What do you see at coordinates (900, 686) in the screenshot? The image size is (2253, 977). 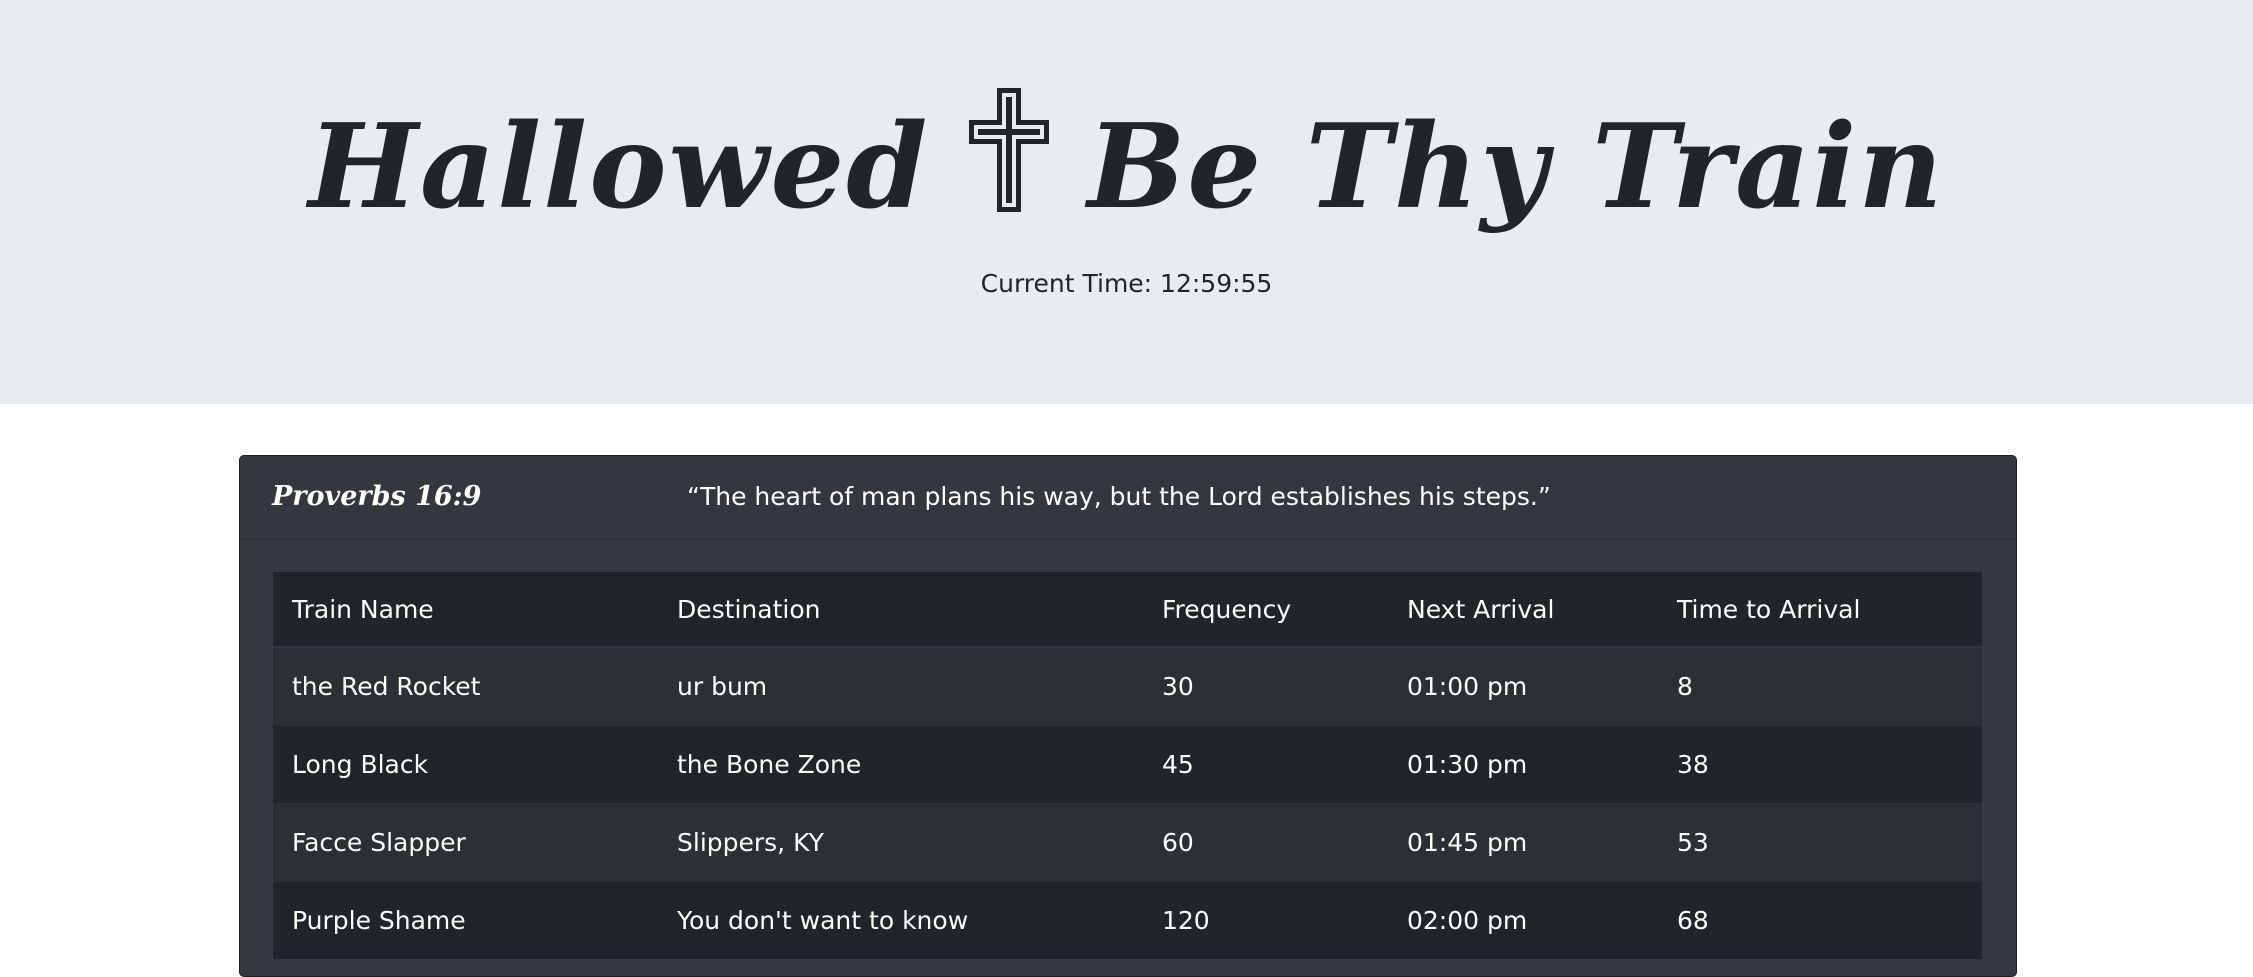 I see `cell-destination: ur bum` at bounding box center [900, 686].